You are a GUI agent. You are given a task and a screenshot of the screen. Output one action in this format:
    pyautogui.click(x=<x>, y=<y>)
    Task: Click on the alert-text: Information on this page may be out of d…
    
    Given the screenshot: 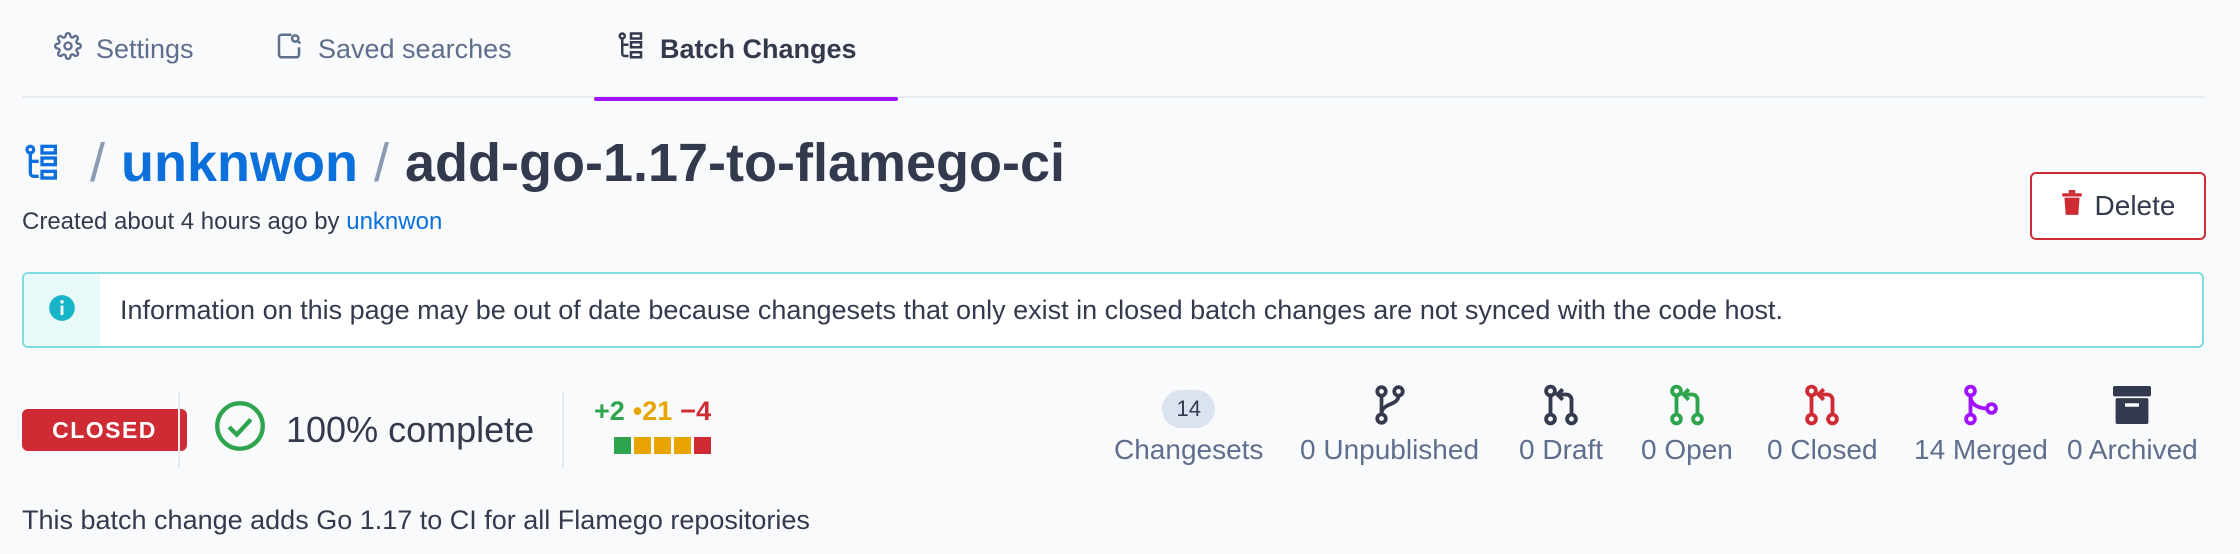 What is the action you would take?
    pyautogui.click(x=952, y=309)
    